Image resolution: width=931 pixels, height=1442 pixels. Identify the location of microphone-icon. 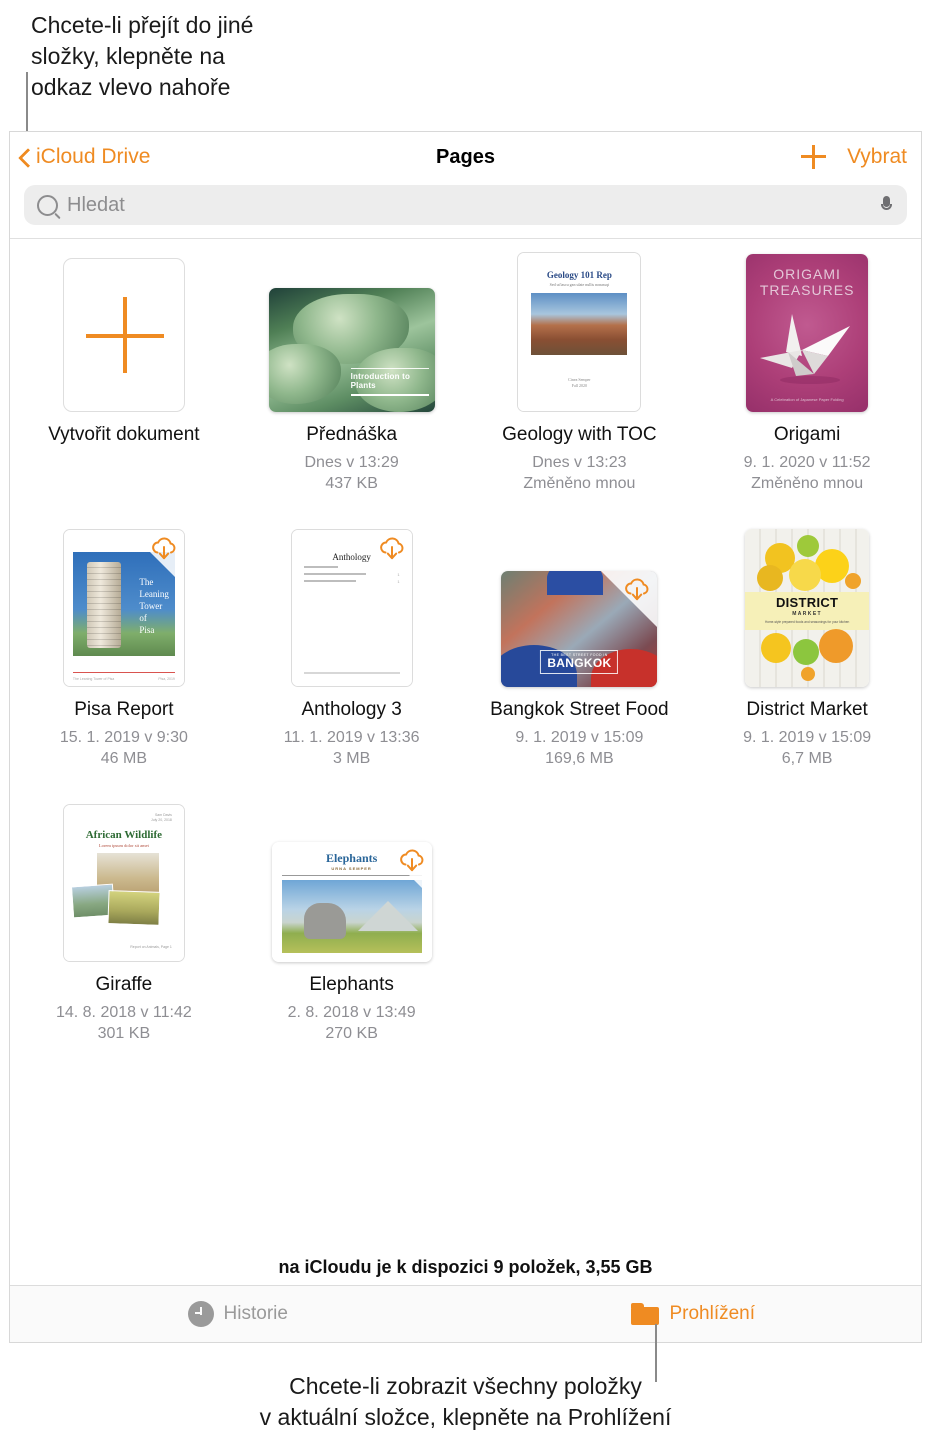
(886, 205).